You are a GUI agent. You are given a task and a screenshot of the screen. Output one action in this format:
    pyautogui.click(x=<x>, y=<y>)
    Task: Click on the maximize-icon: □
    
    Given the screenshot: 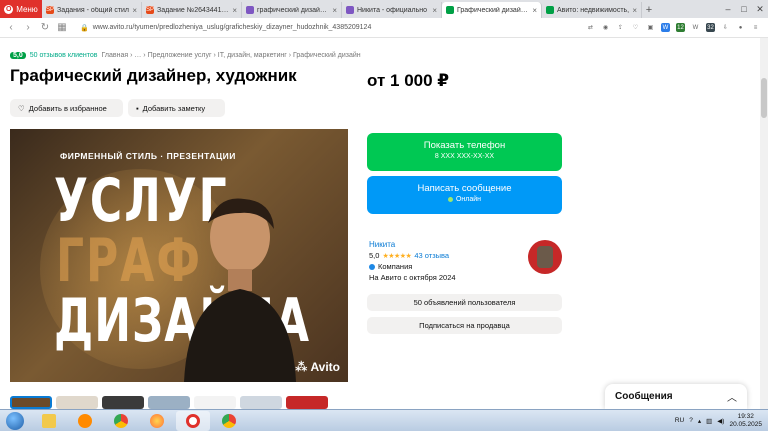 What is the action you would take?
    pyautogui.click(x=744, y=9)
    